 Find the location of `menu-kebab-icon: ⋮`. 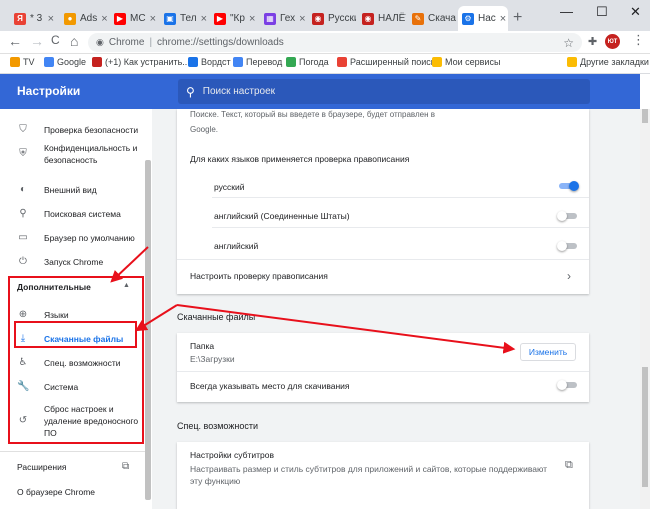

menu-kebab-icon: ⋮ is located at coordinates (638, 40).